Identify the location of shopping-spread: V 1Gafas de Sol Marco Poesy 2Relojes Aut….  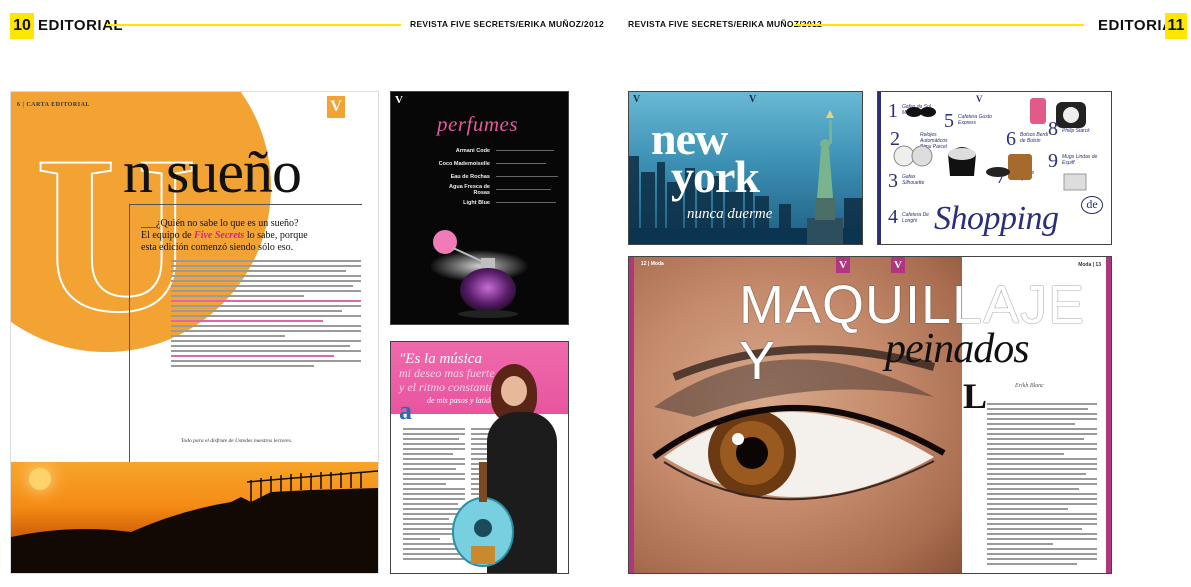
(994, 168).